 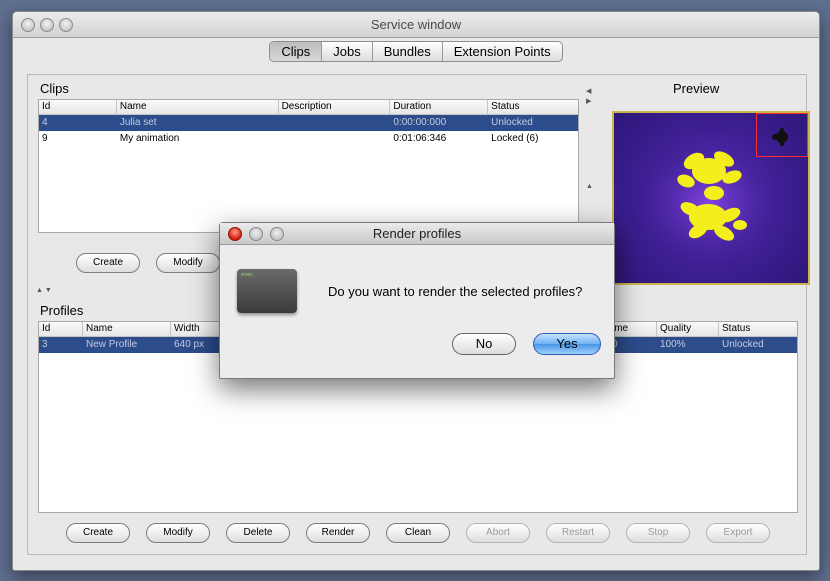 I want to click on clips-table-header: Id Name Description Duration Status, so click(x=308, y=107).